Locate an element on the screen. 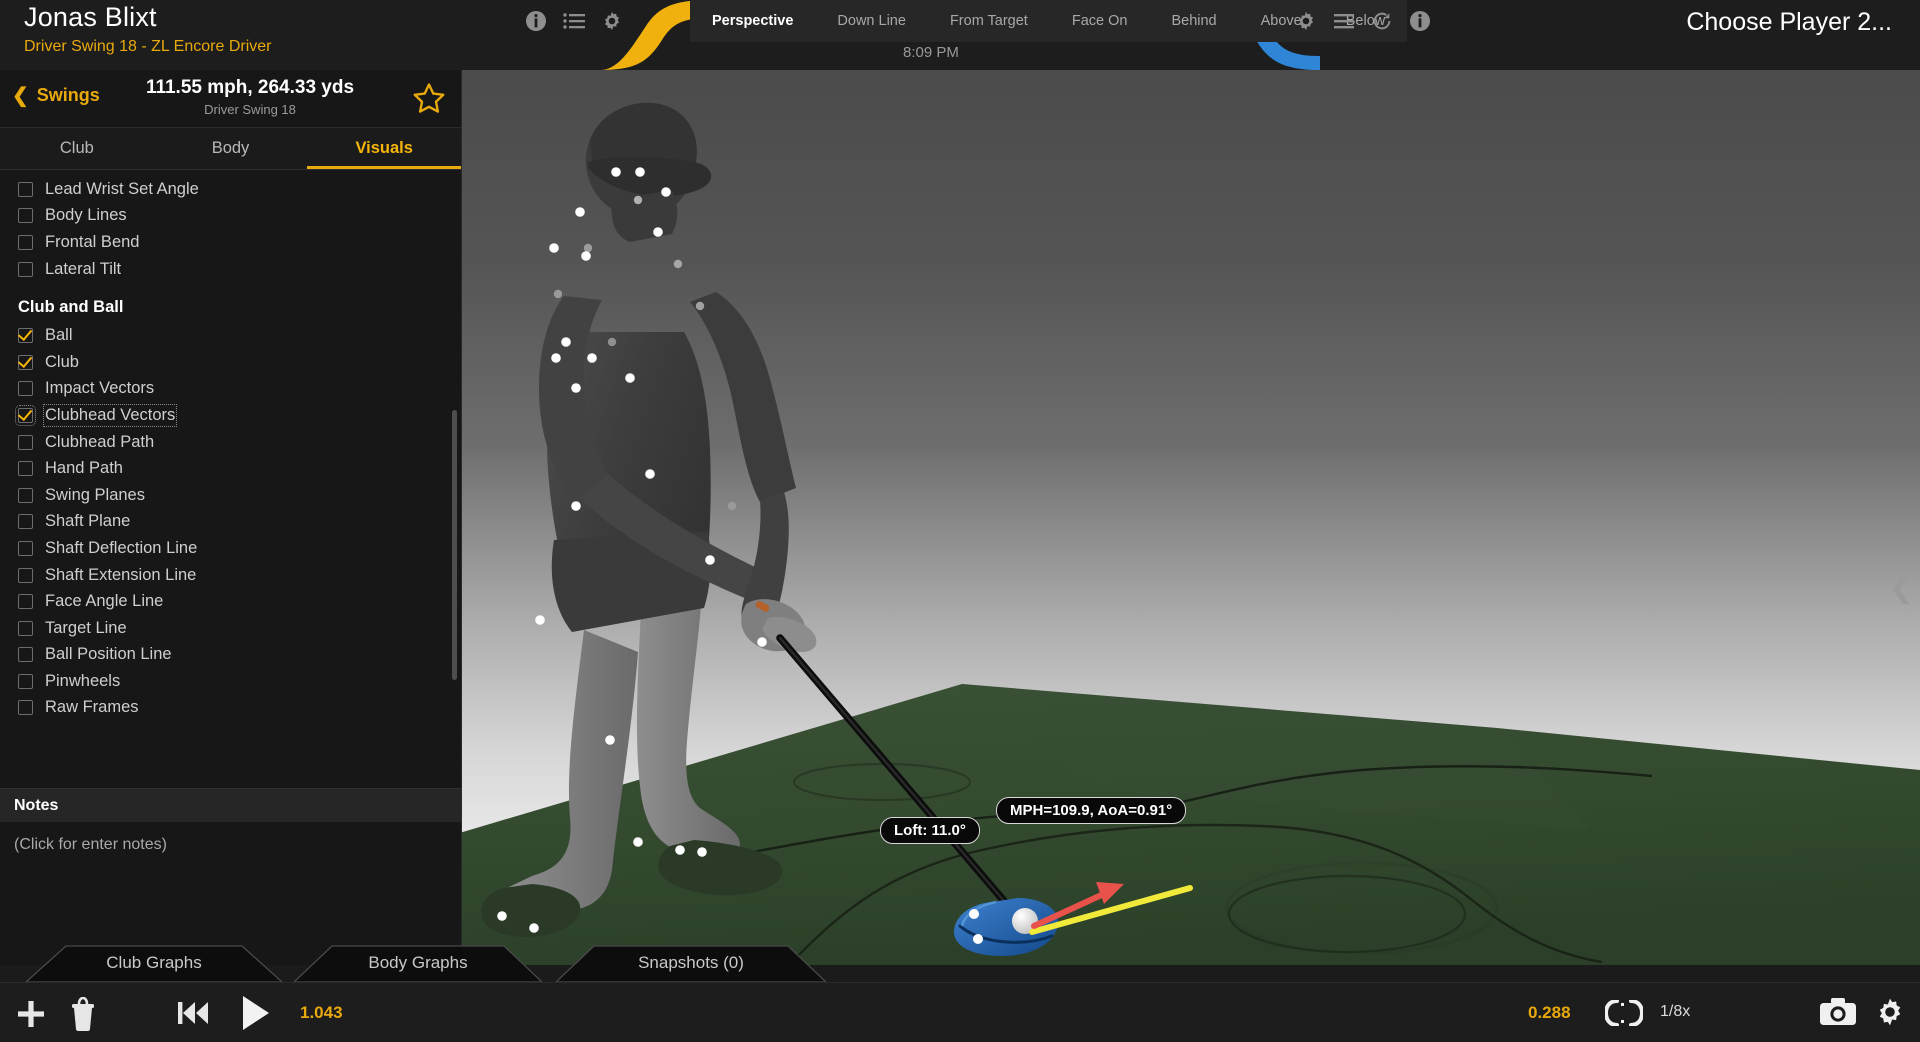 This screenshot has height=1042, width=1920. refresh-icon is located at coordinates (1382, 21).